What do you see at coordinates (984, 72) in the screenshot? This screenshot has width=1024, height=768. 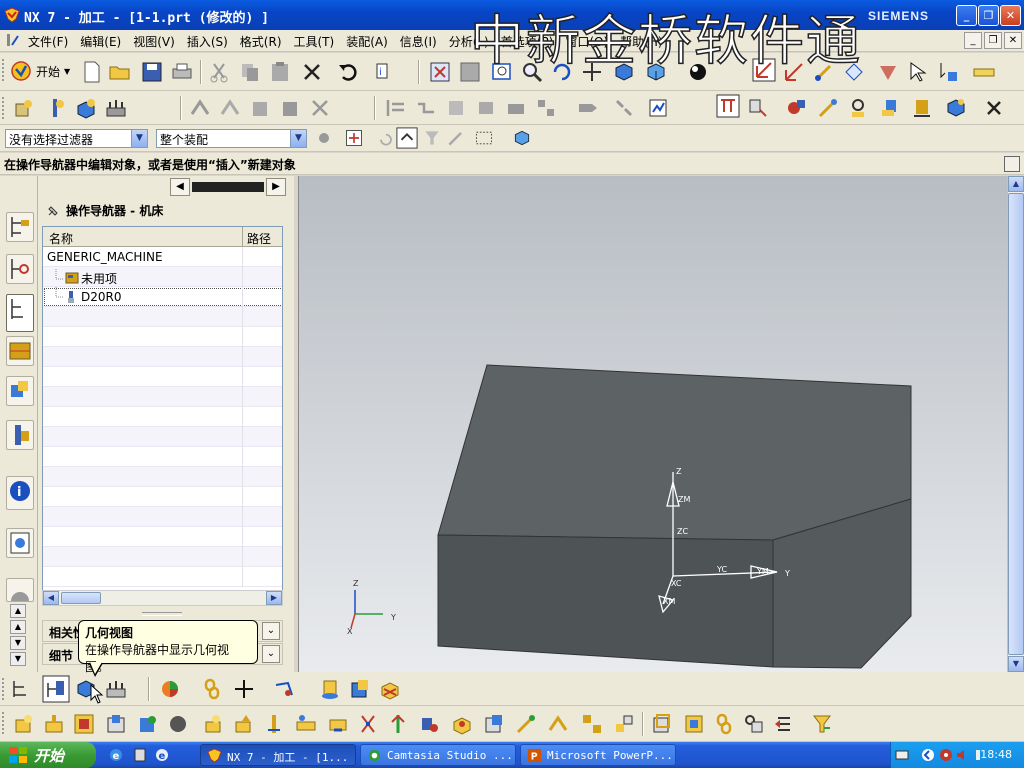 I see `measure-icon` at bounding box center [984, 72].